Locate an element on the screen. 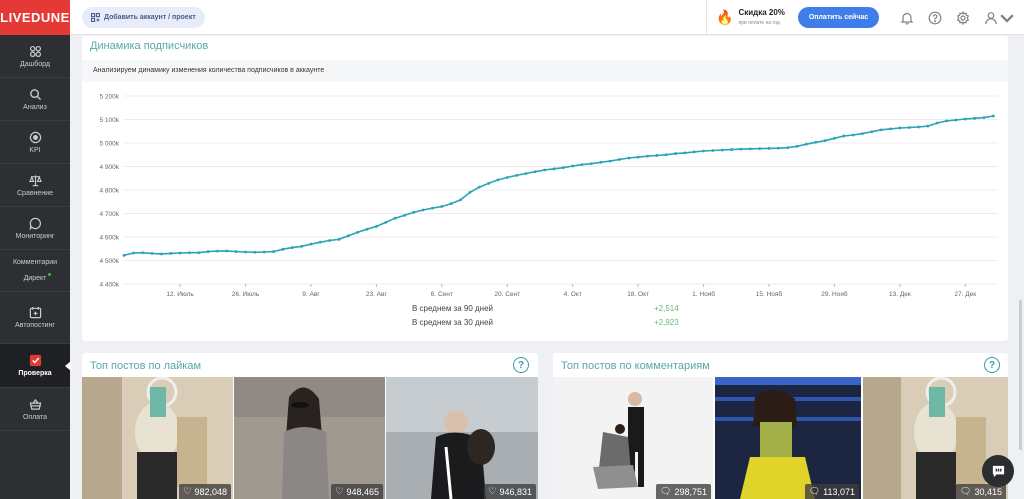 Image resolution: width=1024 pixels, height=499 pixels. pay-now-button: Оплатить сейчас is located at coordinates (838, 17).